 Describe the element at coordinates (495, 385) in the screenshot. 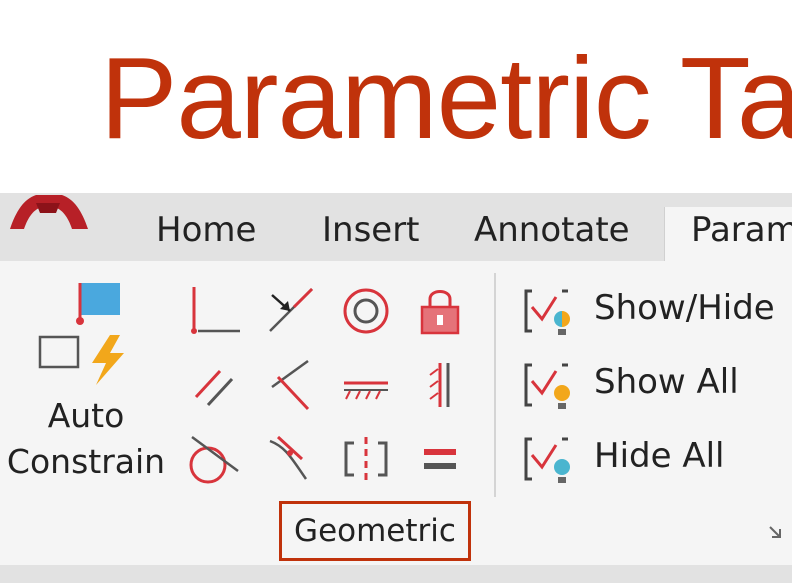

I see `panel-divider` at that location.